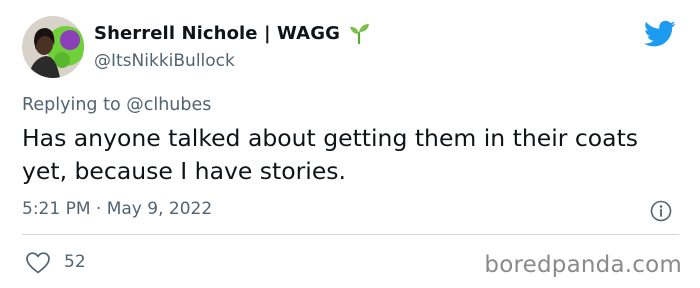 Image resolution: width=700 pixels, height=288 pixels. Describe the element at coordinates (117, 209) in the screenshot. I see `tweet-timestamp: 5:21 PM · May 9, 2022` at that location.